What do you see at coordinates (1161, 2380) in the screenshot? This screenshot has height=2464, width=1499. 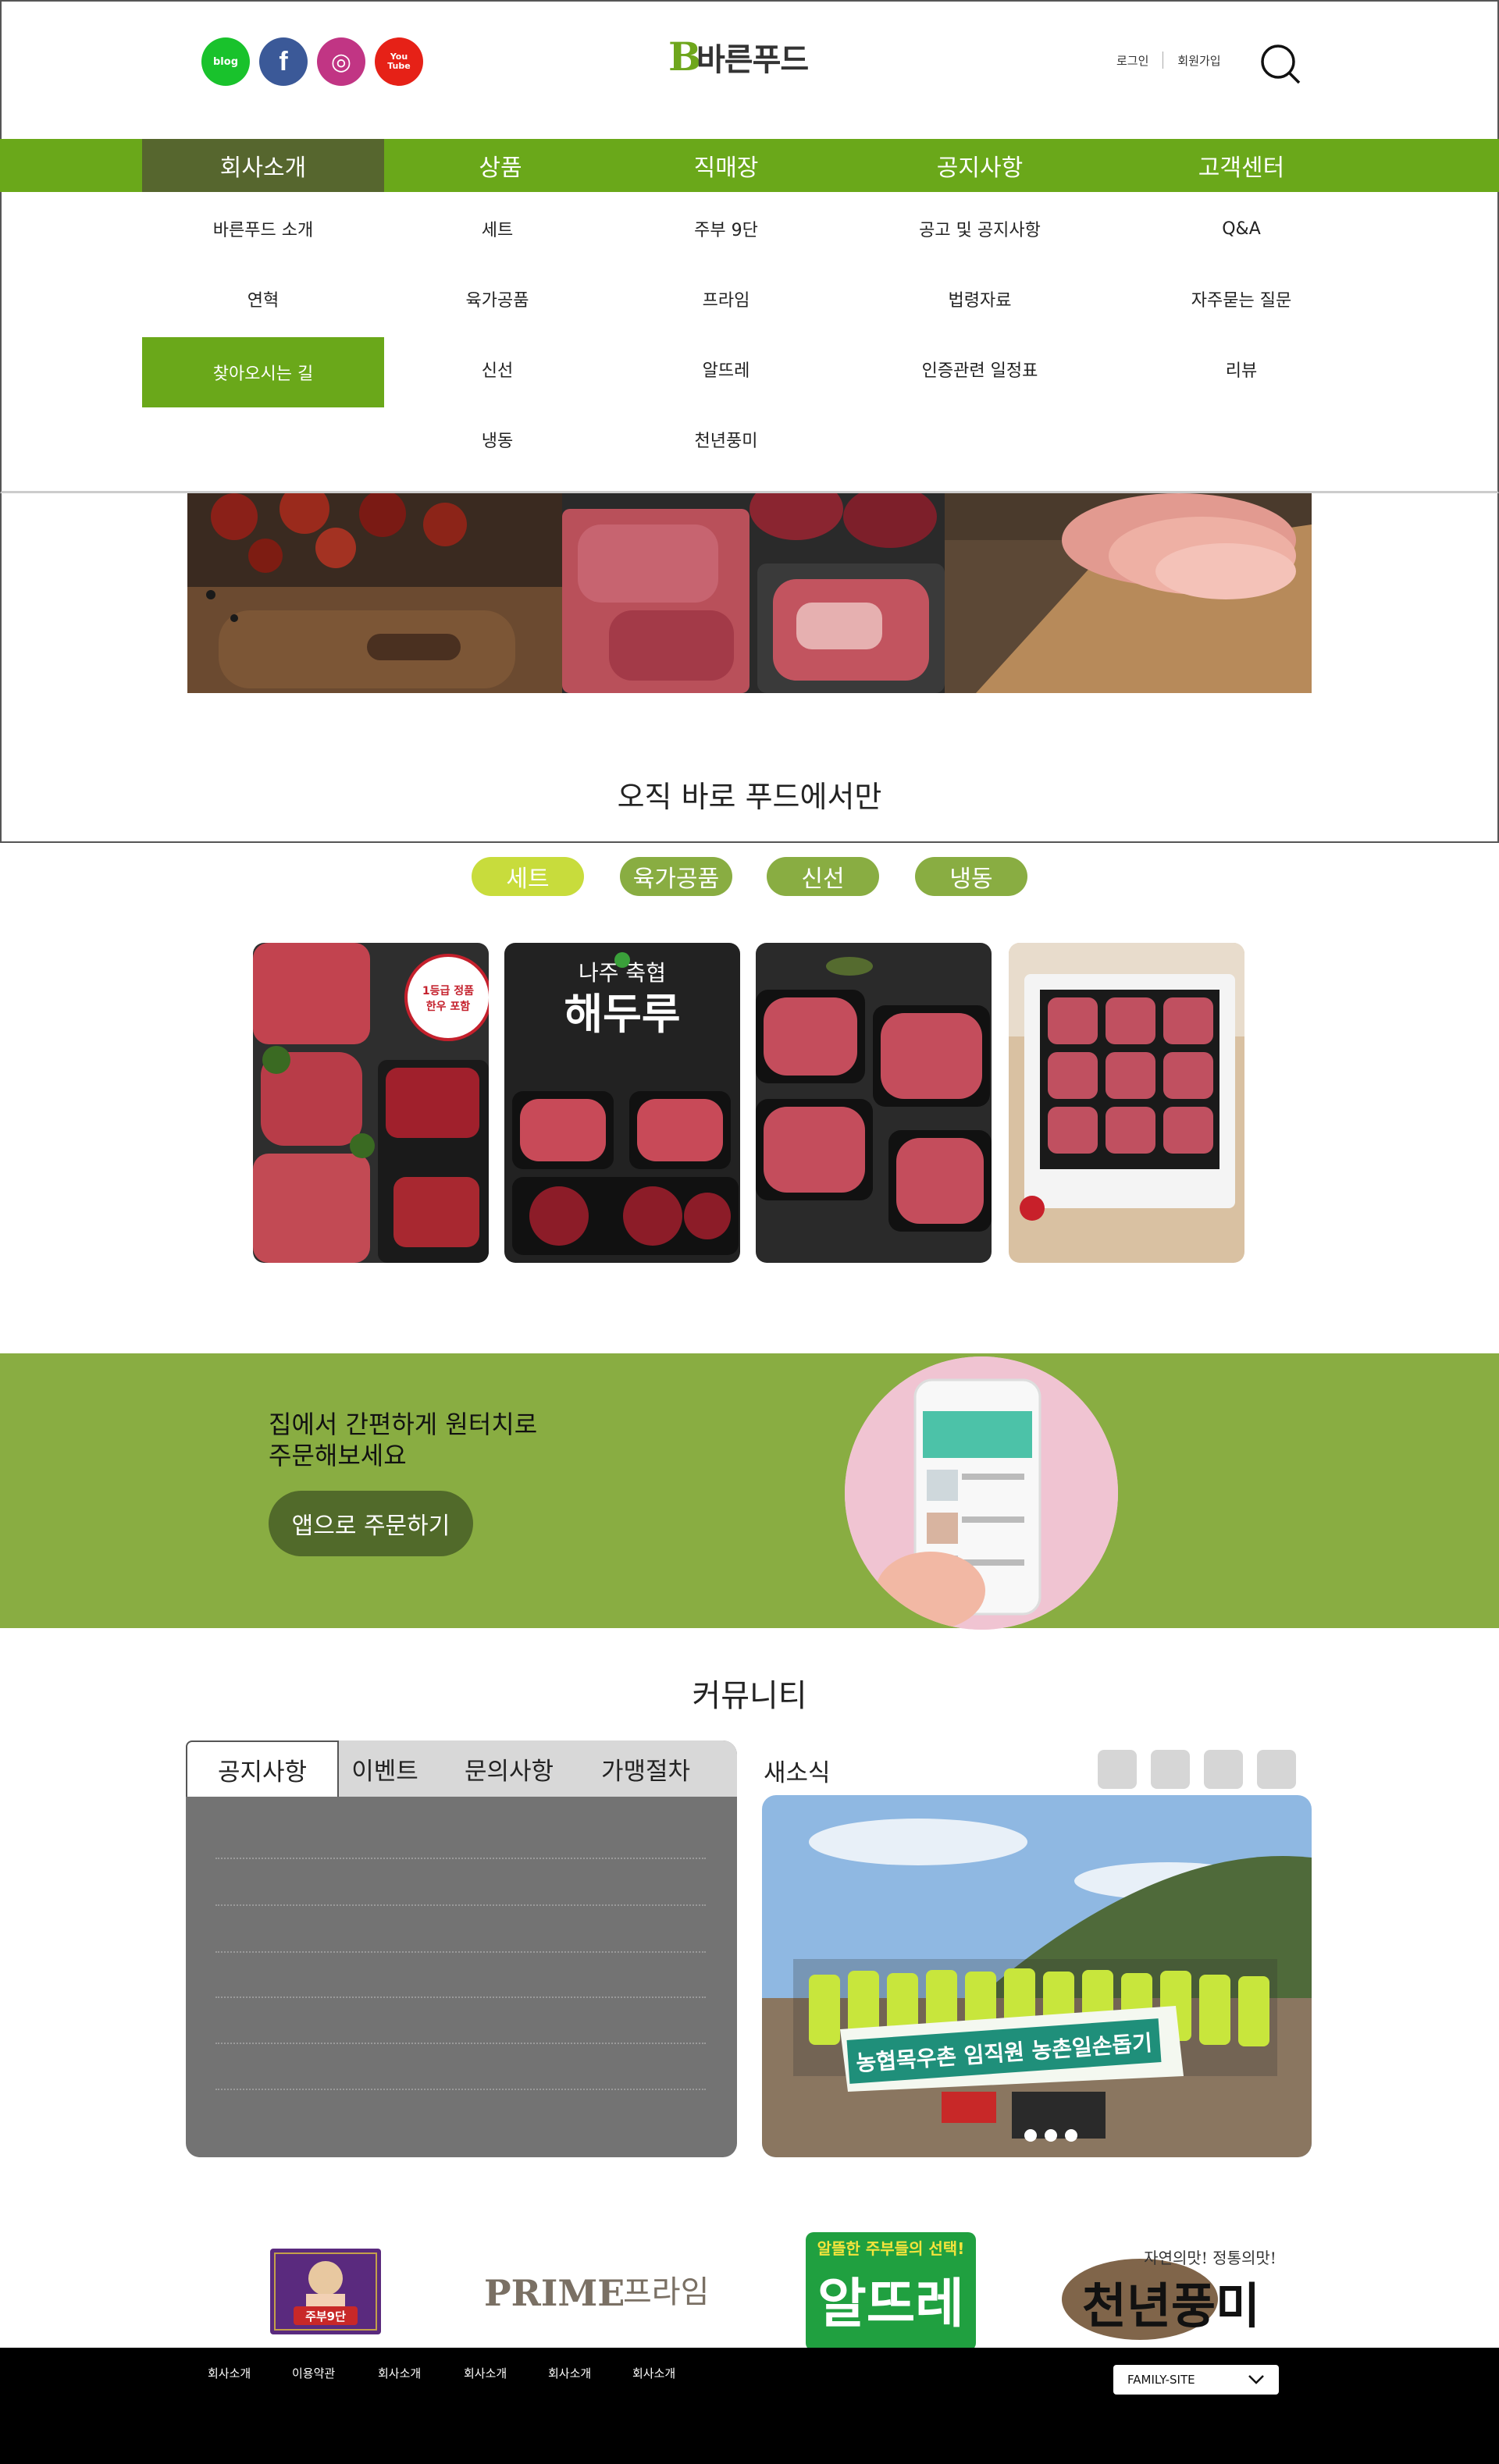 I see `family-site-label: FAMILY-SITE` at bounding box center [1161, 2380].